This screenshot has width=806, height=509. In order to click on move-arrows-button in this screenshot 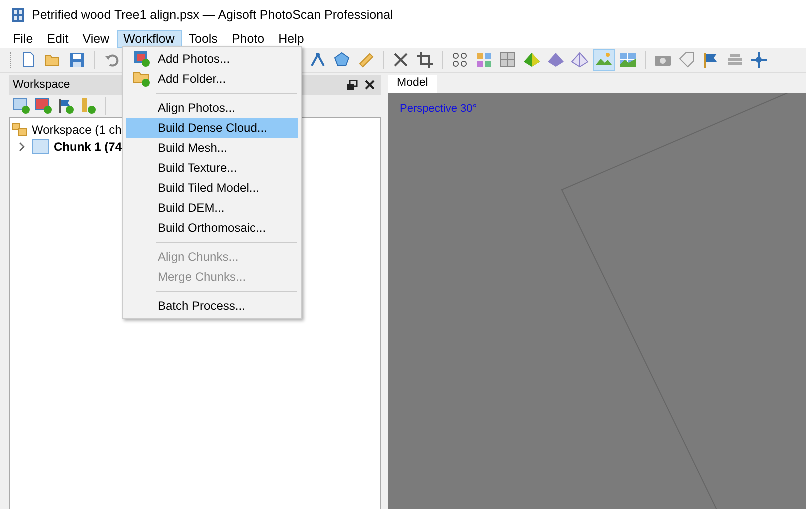, I will do `click(759, 60)`.